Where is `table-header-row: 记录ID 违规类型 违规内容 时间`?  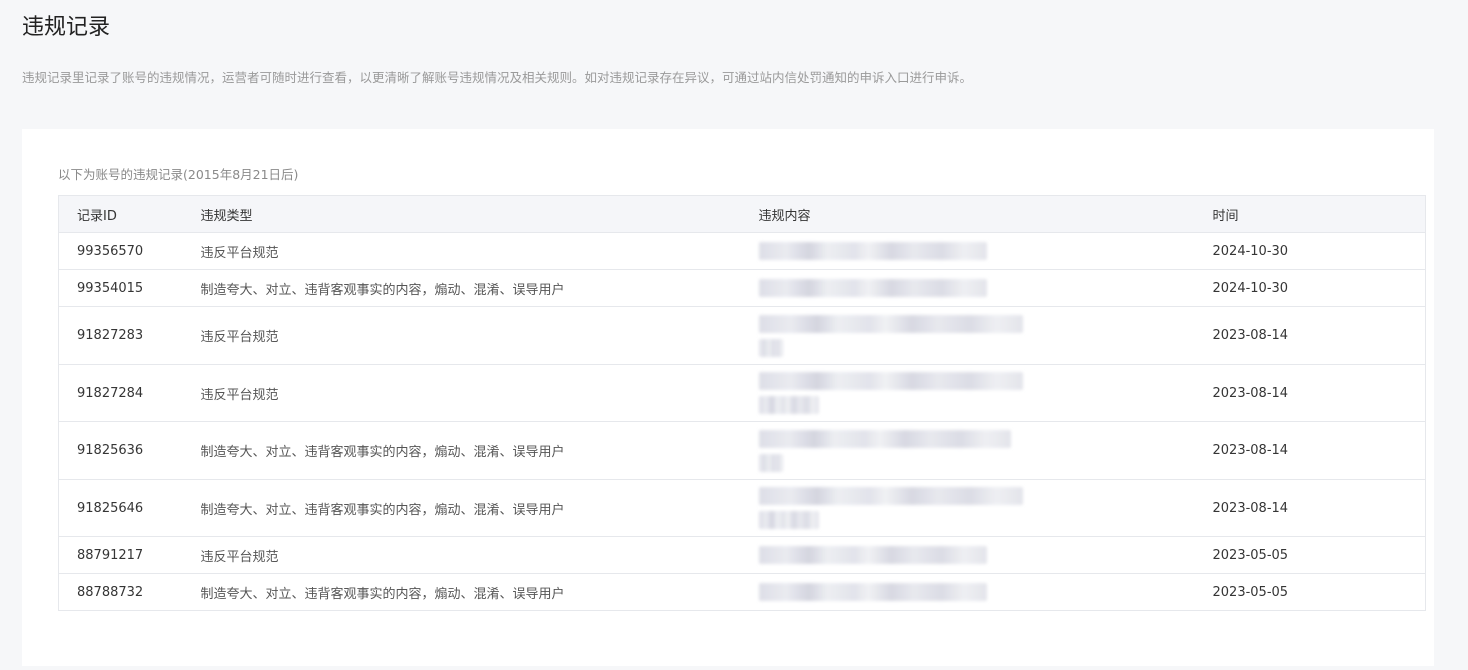 table-header-row: 记录ID 违规类型 违规内容 时间 is located at coordinates (742, 214).